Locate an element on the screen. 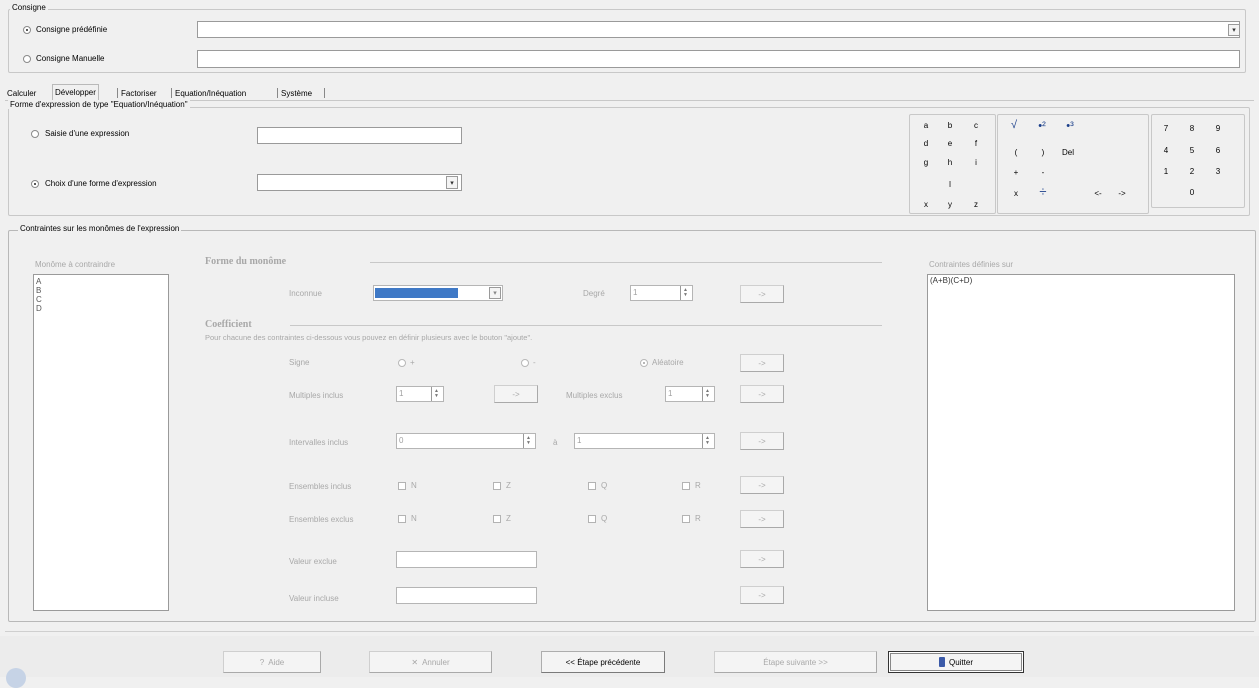 Image resolution: width=1259 pixels, height=688 pixels. consigne-dropdown-button: ▾ is located at coordinates (1234, 30).